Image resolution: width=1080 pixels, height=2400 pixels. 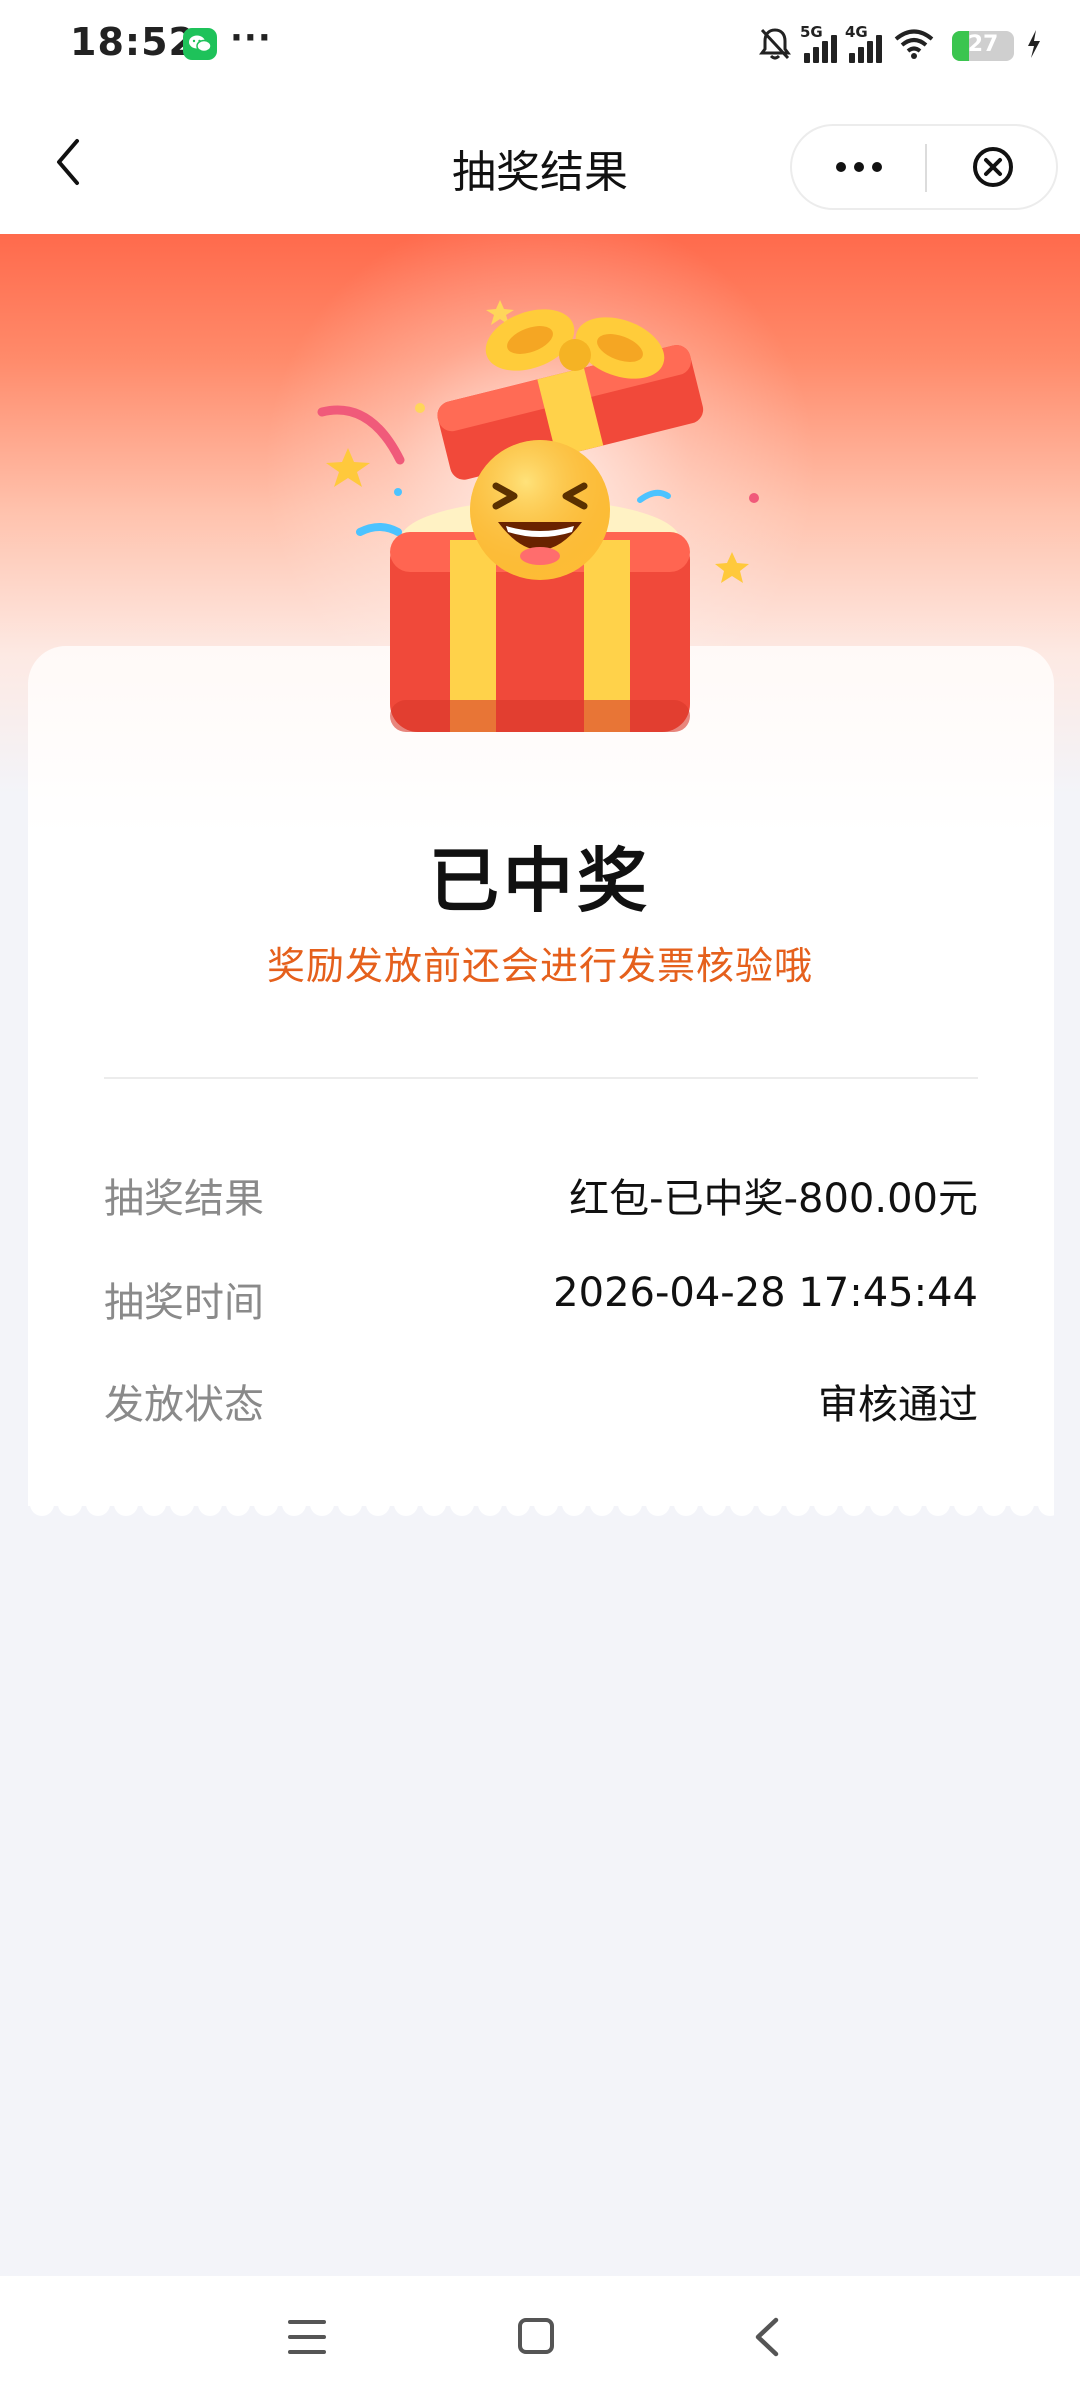 What do you see at coordinates (858, 167) in the screenshot?
I see `more-button` at bounding box center [858, 167].